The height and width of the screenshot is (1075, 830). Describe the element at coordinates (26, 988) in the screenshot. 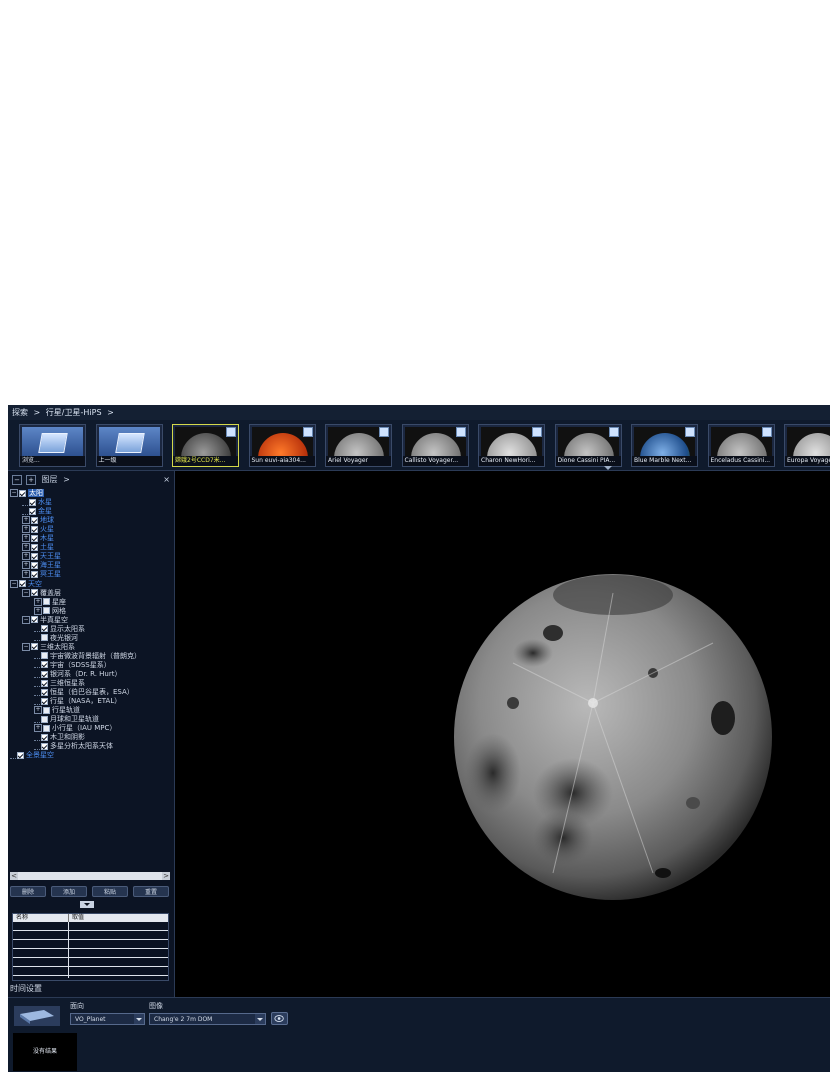

I see `time-settings-label: 时间设置` at that location.